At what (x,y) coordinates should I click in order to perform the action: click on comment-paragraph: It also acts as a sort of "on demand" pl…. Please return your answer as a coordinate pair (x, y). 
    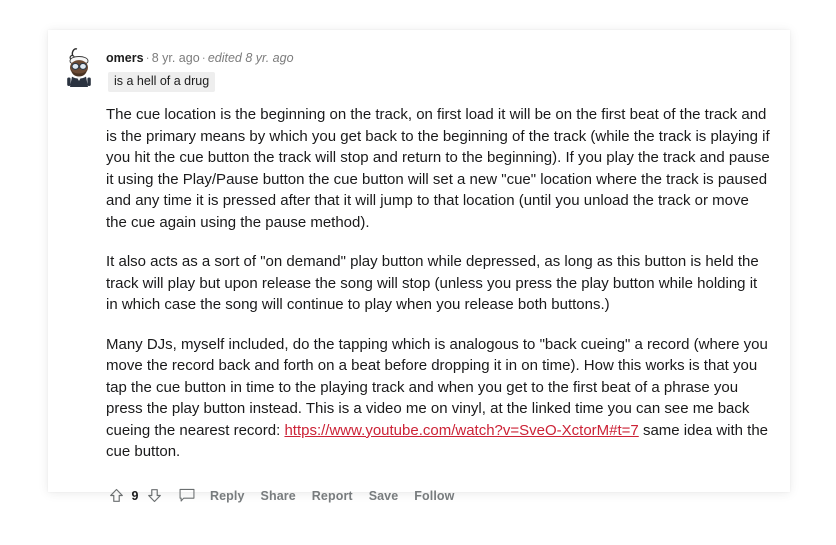
    Looking at the image, I should click on (438, 283).